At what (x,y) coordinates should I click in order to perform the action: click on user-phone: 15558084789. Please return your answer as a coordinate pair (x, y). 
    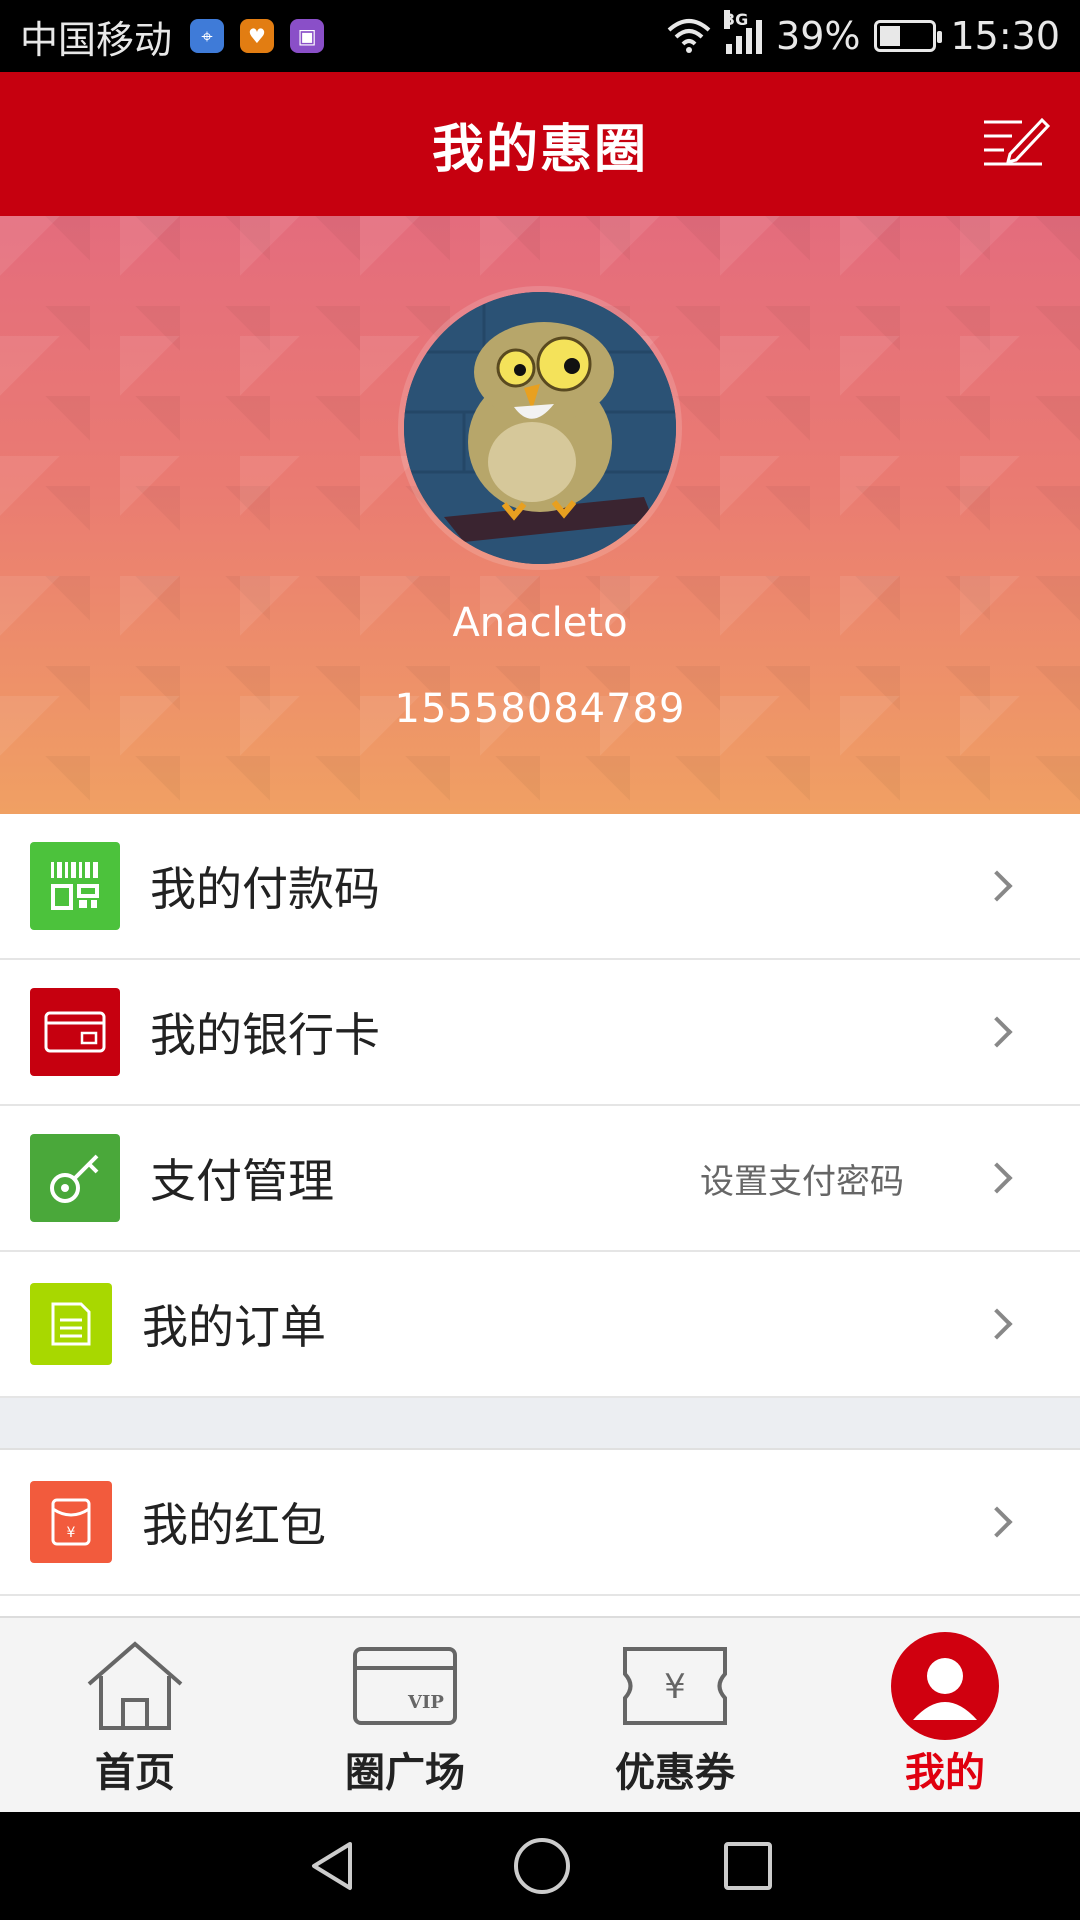
    Looking at the image, I should click on (540, 709).